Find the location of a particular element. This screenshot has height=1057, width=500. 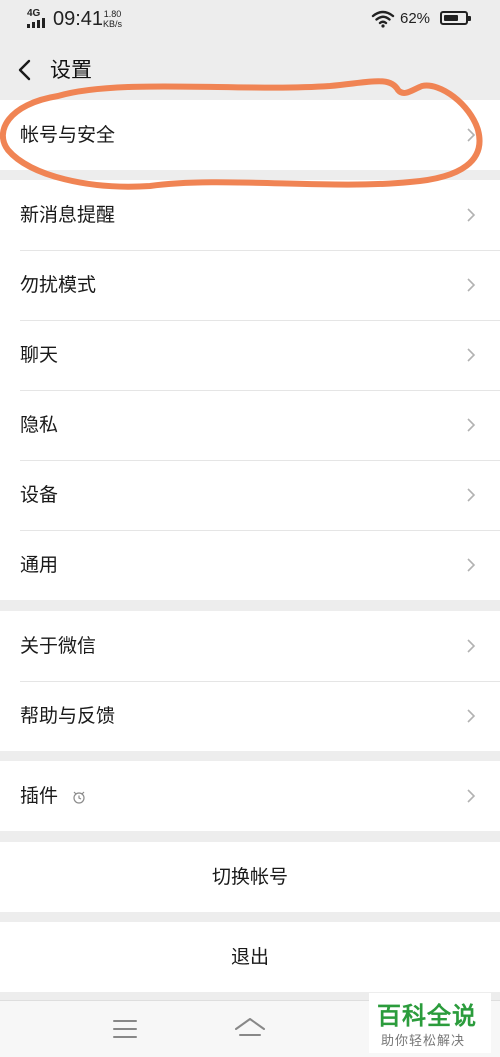

settings-item-privacy: 隐私 is located at coordinates (250, 425).